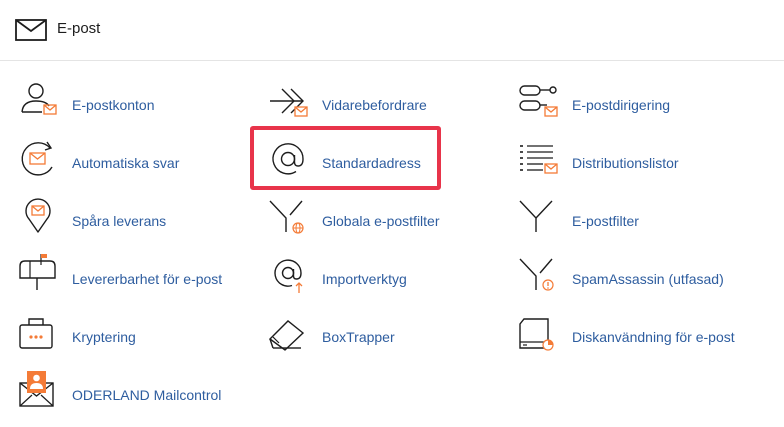 This screenshot has width=784, height=427. What do you see at coordinates (79, 28) in the screenshot?
I see `section-title: E-post` at bounding box center [79, 28].